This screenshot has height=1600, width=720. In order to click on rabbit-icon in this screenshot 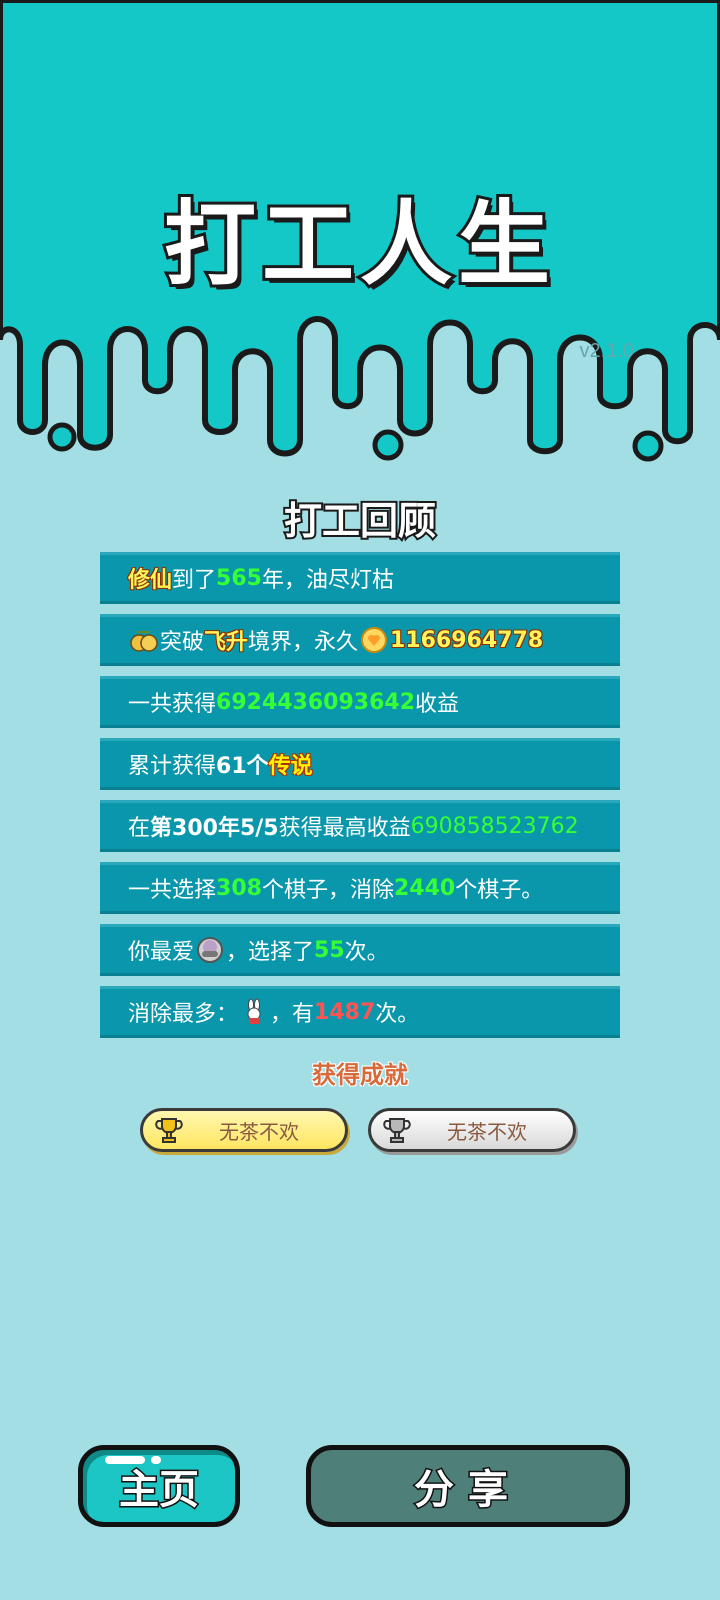, I will do `click(254, 1011)`.